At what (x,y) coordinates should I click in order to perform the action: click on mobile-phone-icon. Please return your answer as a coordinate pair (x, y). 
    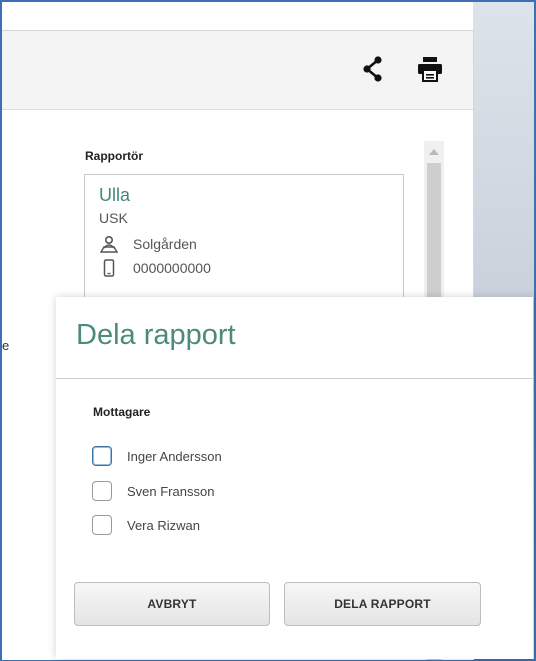
    Looking at the image, I should click on (109, 268).